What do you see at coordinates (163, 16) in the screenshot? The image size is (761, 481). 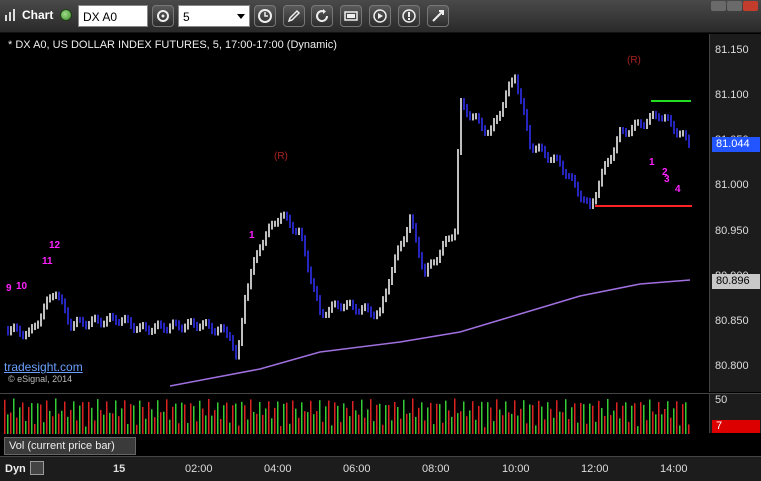 I see `symbol-settings-button` at bounding box center [163, 16].